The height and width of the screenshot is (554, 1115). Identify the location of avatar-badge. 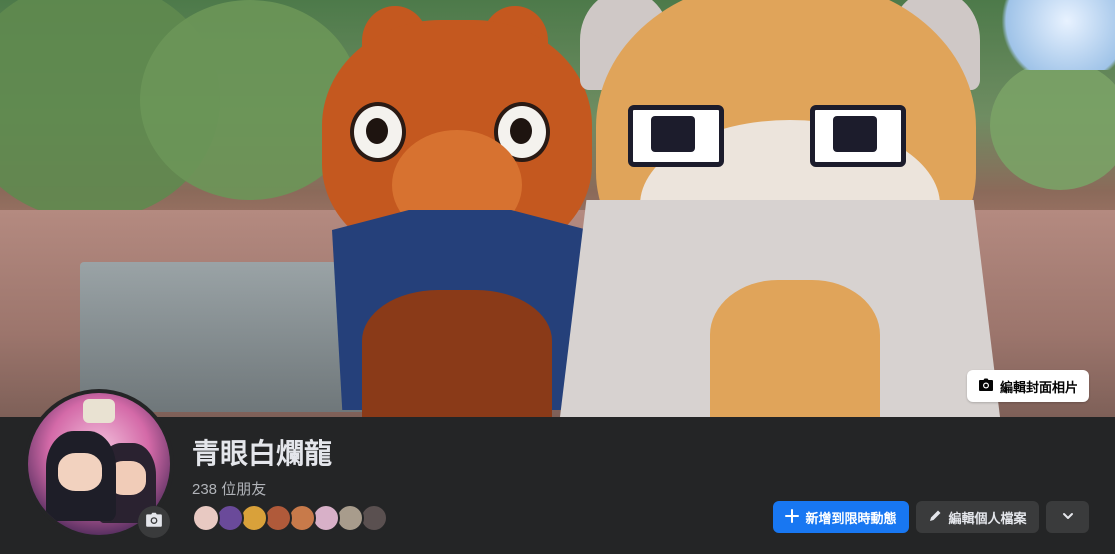
(99, 411).